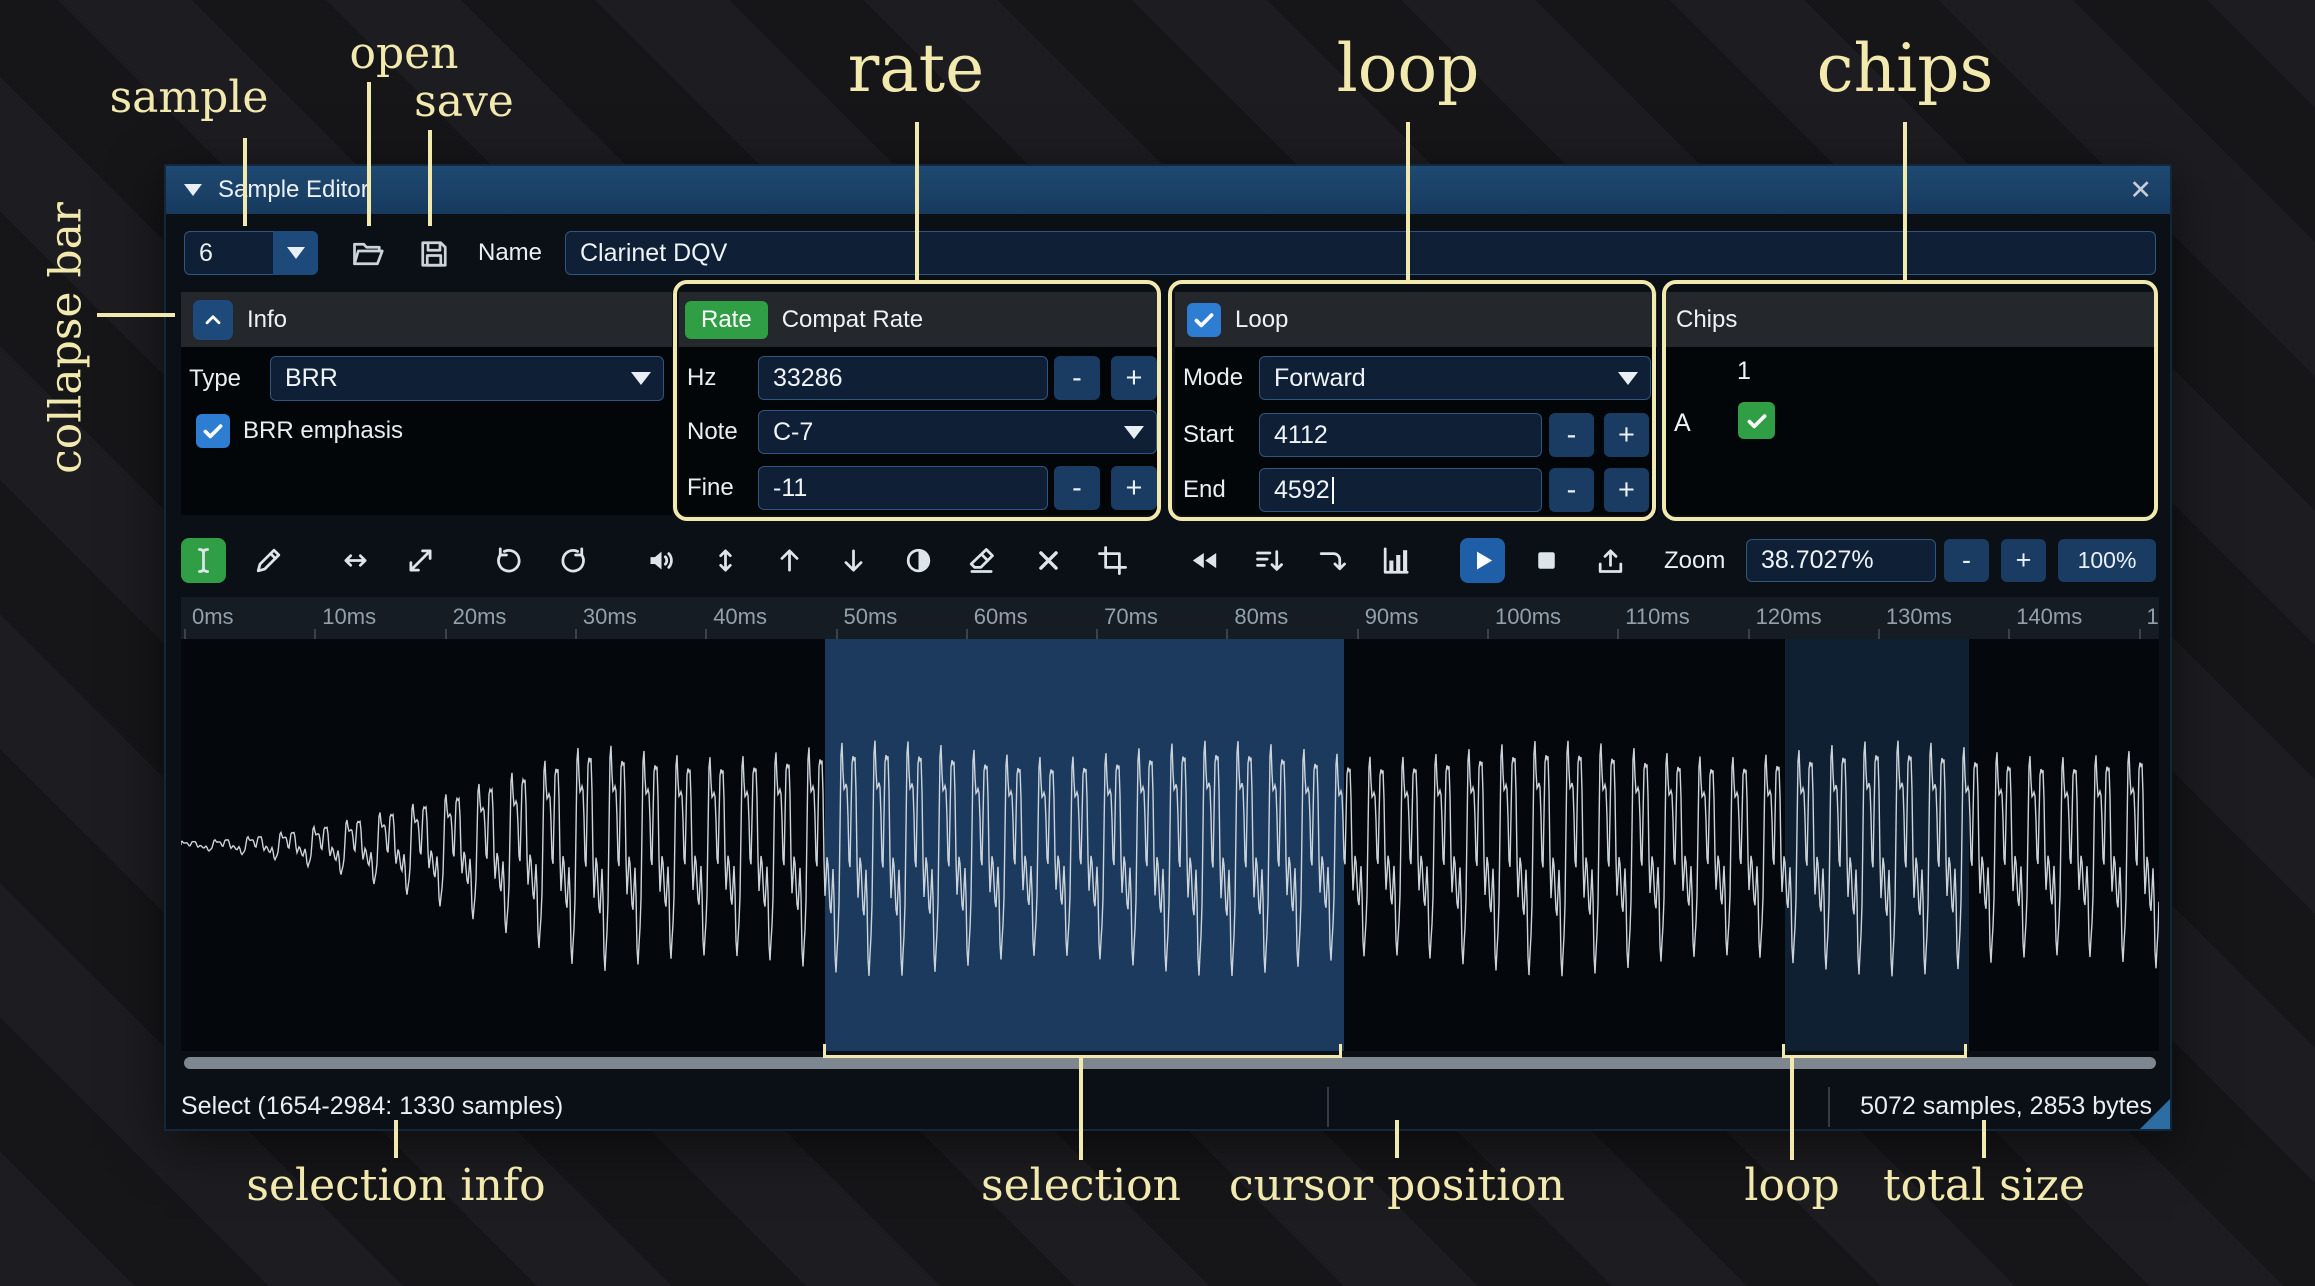 The width and height of the screenshot is (2315, 1286). I want to click on fade-in-button, so click(789, 560).